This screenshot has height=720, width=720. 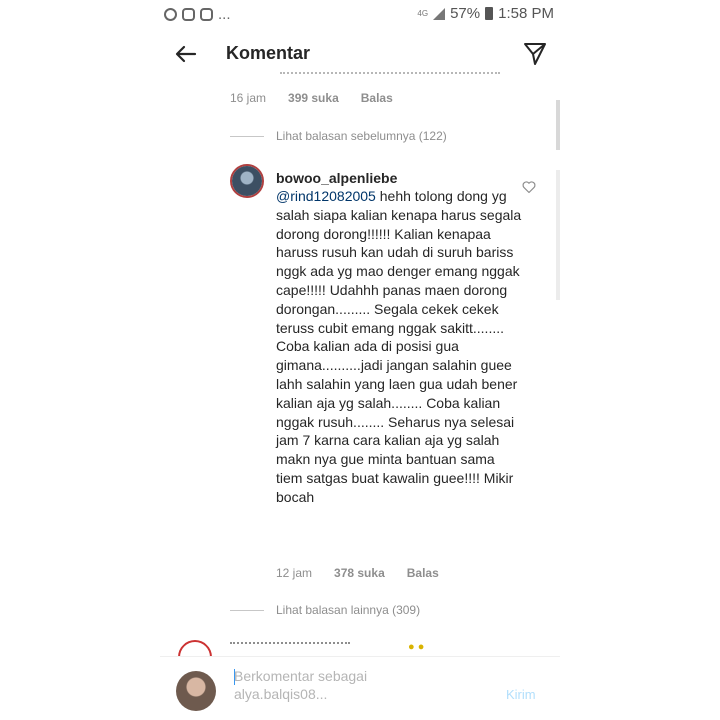 I want to click on comment-username: bowoo_alpenliebe, so click(x=336, y=178).